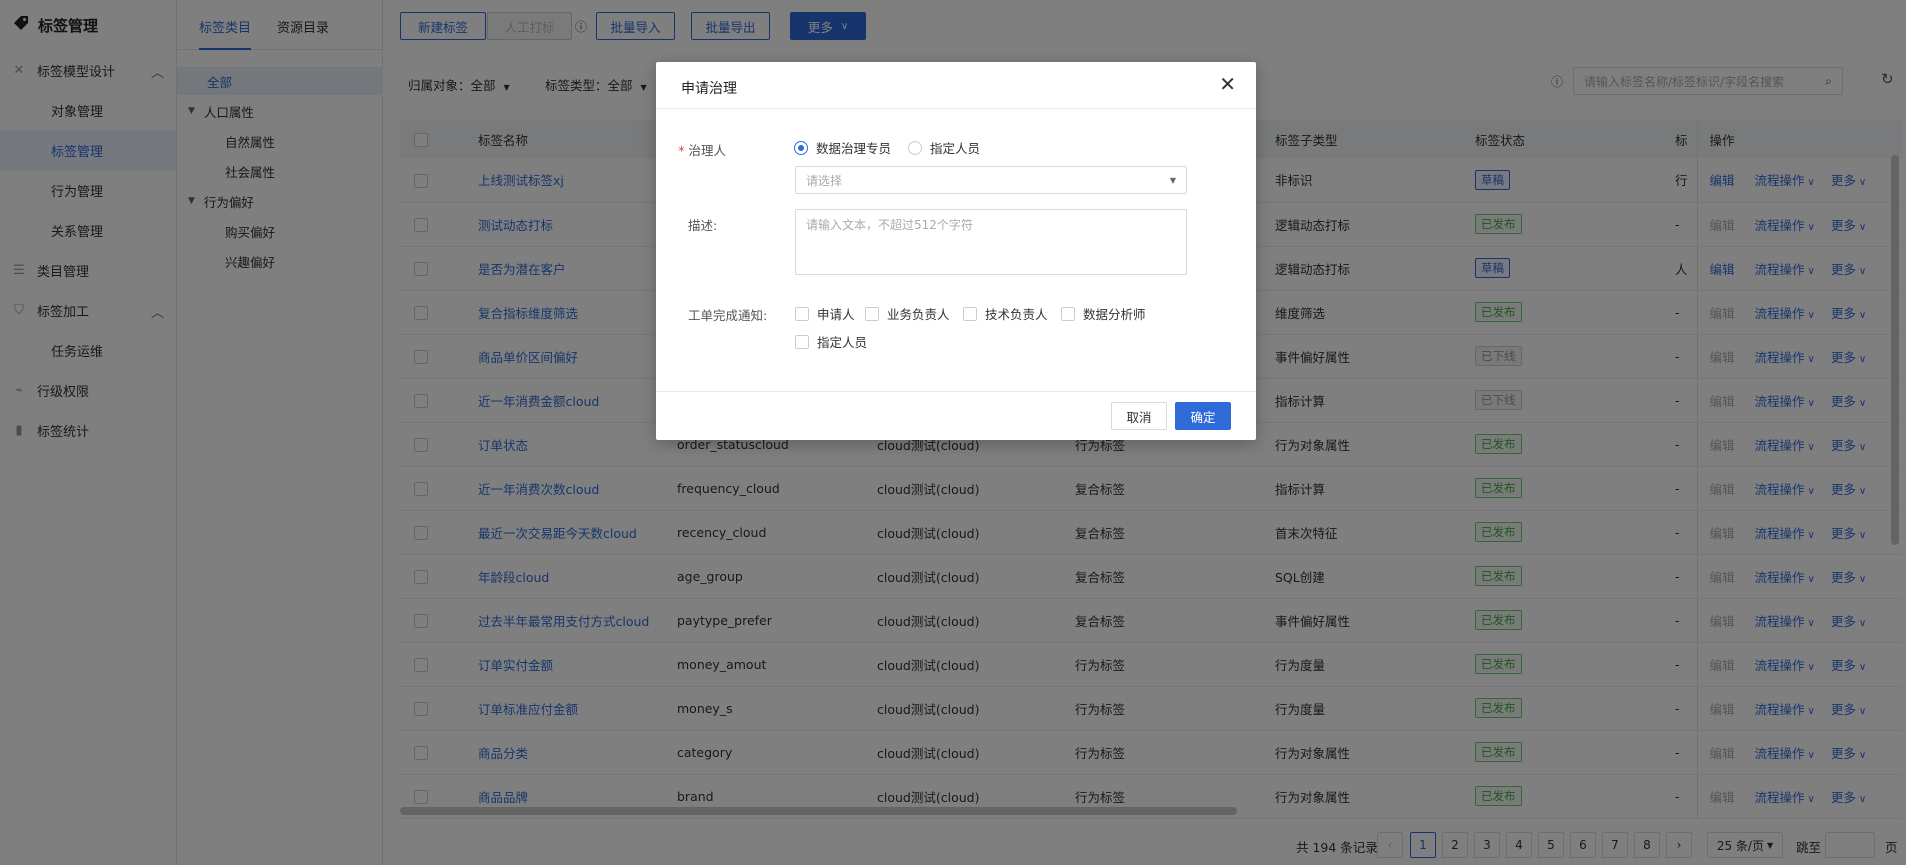  Describe the element at coordinates (991, 180) in the screenshot. I see `handler-select: 请选择 ▼` at that location.